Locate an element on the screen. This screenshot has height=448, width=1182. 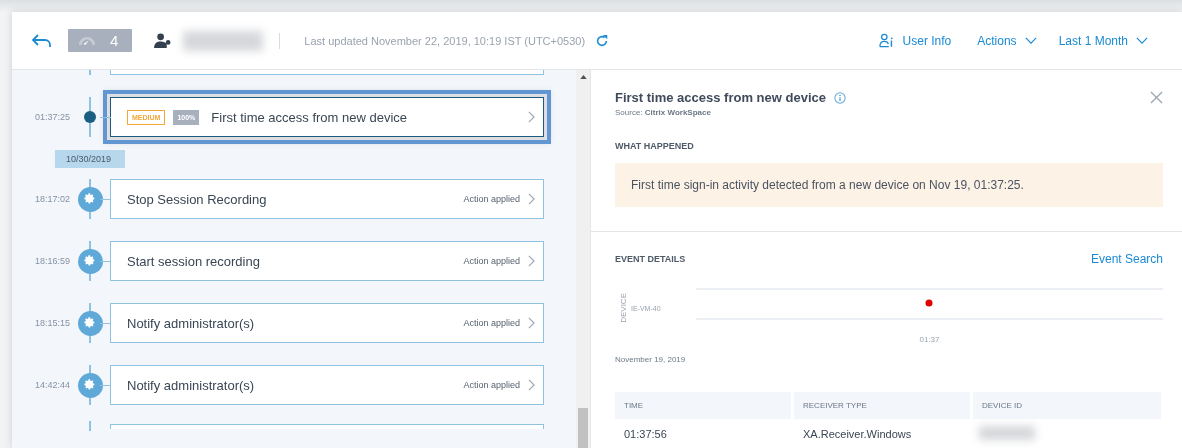
column-header: RECEIVER TYPE is located at coordinates (882, 405).